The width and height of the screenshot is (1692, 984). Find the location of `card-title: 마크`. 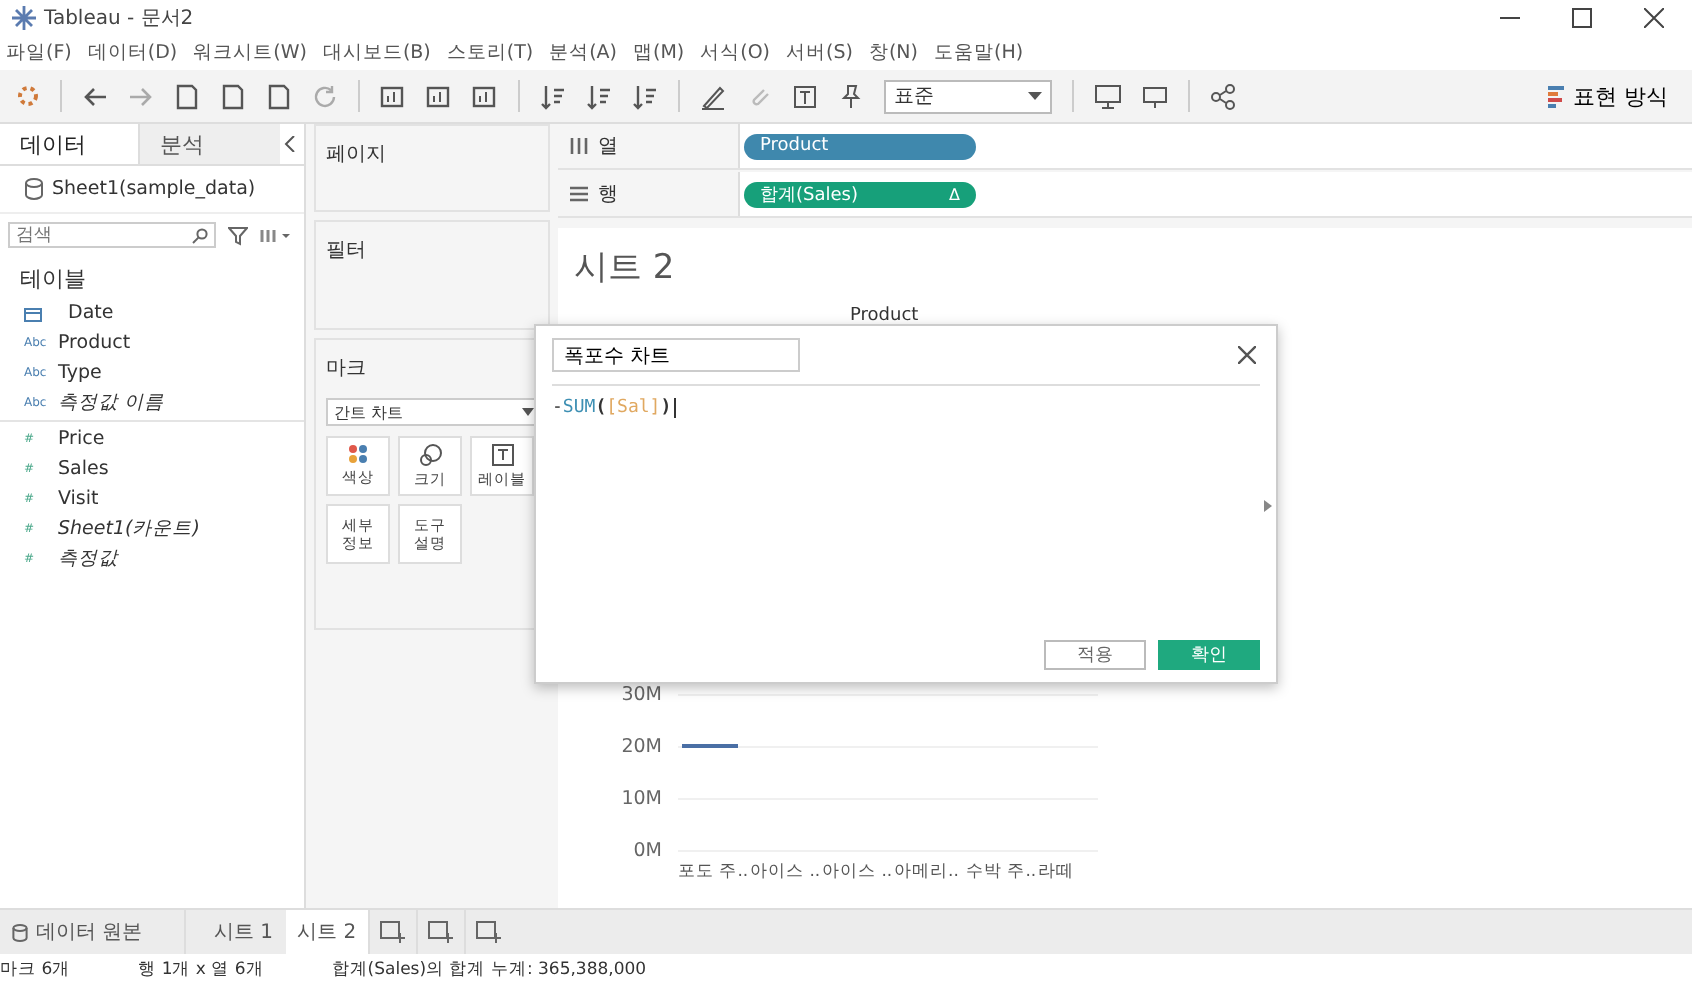

card-title: 마크 is located at coordinates (346, 369).